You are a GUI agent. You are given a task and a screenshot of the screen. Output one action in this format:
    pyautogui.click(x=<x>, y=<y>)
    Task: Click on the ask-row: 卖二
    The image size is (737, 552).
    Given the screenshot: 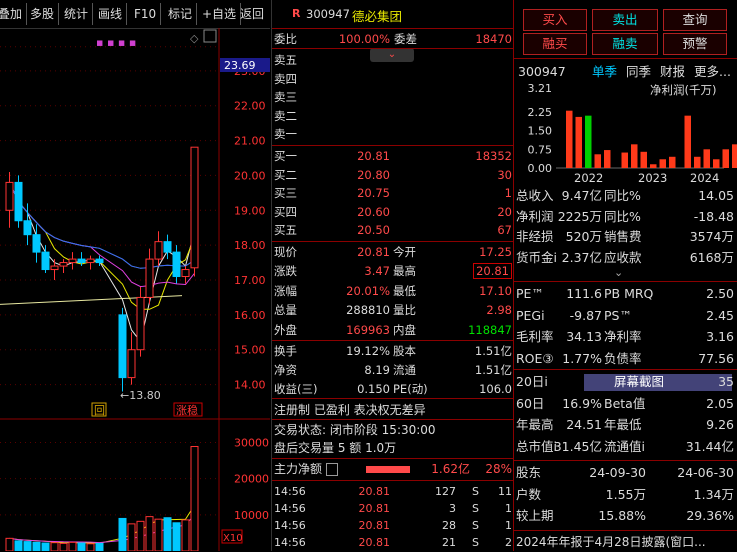 What is the action you would take?
    pyautogui.click(x=393, y=116)
    